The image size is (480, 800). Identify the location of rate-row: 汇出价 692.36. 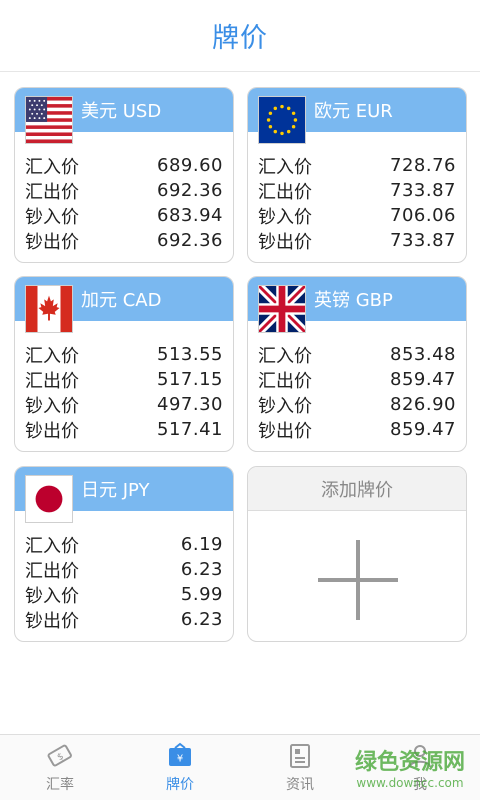
(124, 190).